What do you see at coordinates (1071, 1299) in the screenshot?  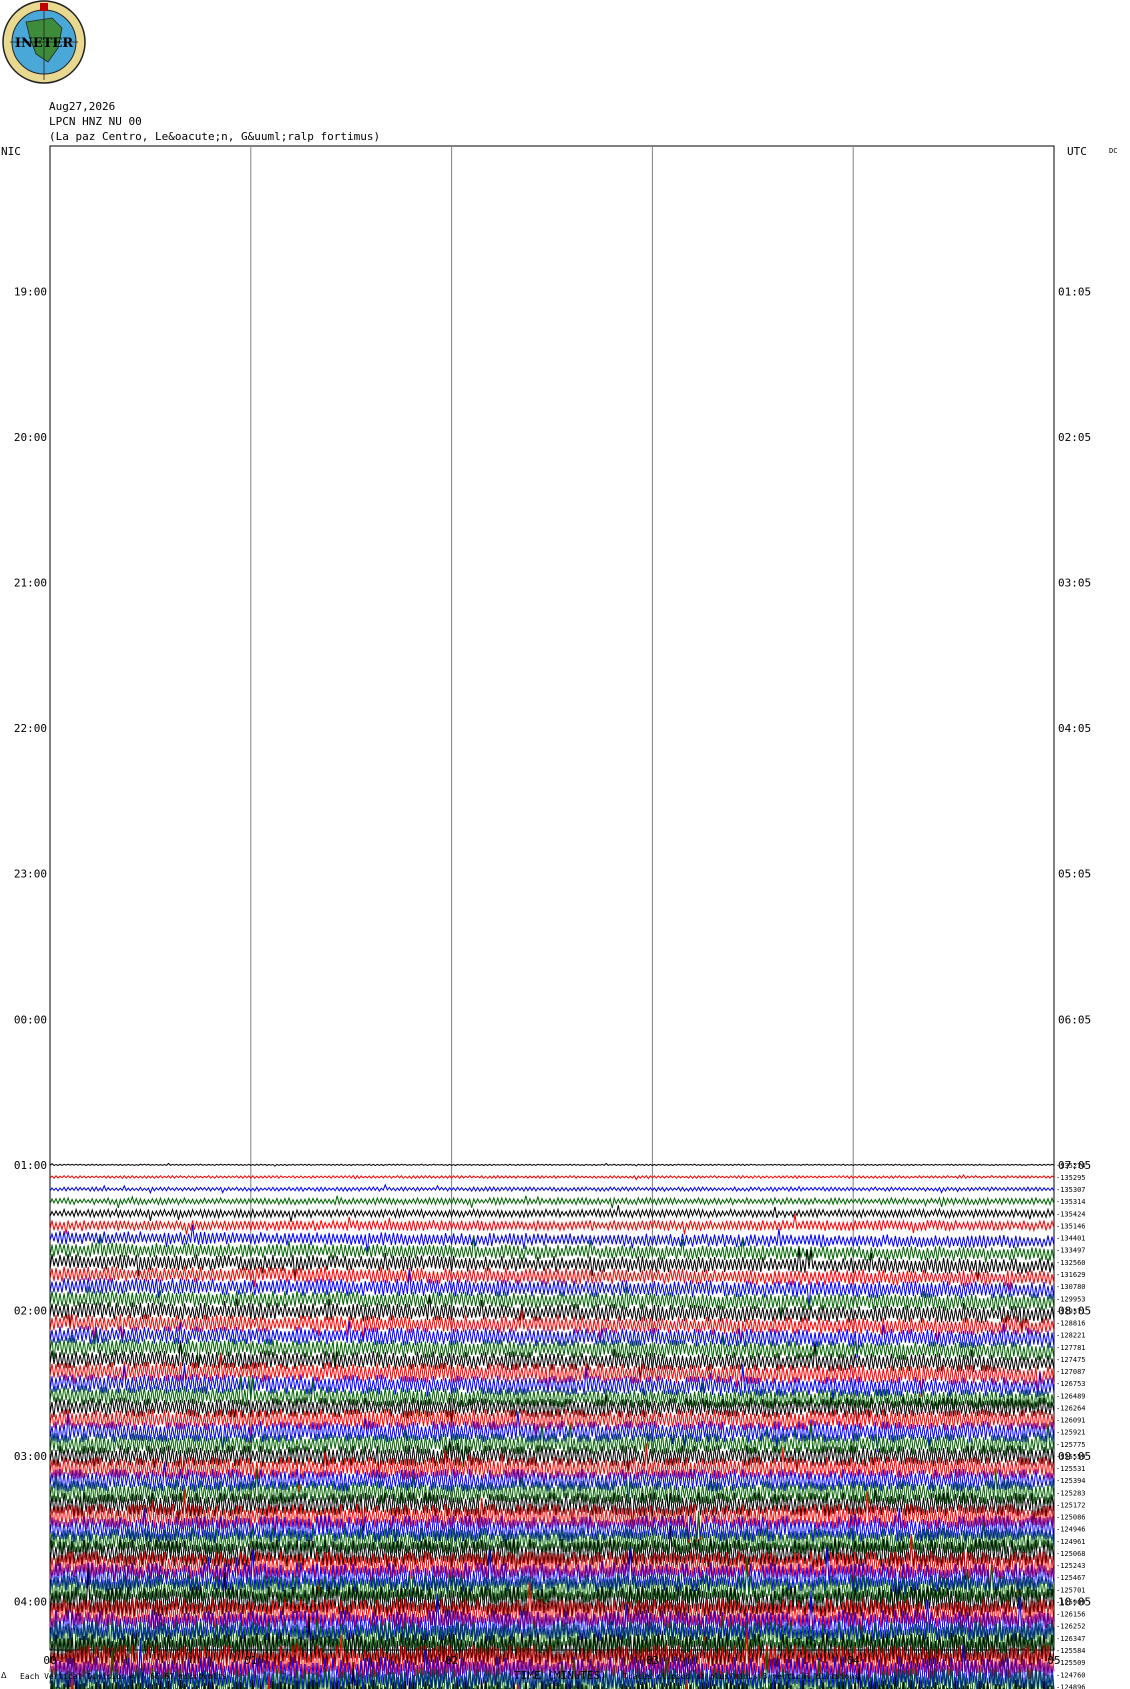 I see `dc-offset-label: -129953` at bounding box center [1071, 1299].